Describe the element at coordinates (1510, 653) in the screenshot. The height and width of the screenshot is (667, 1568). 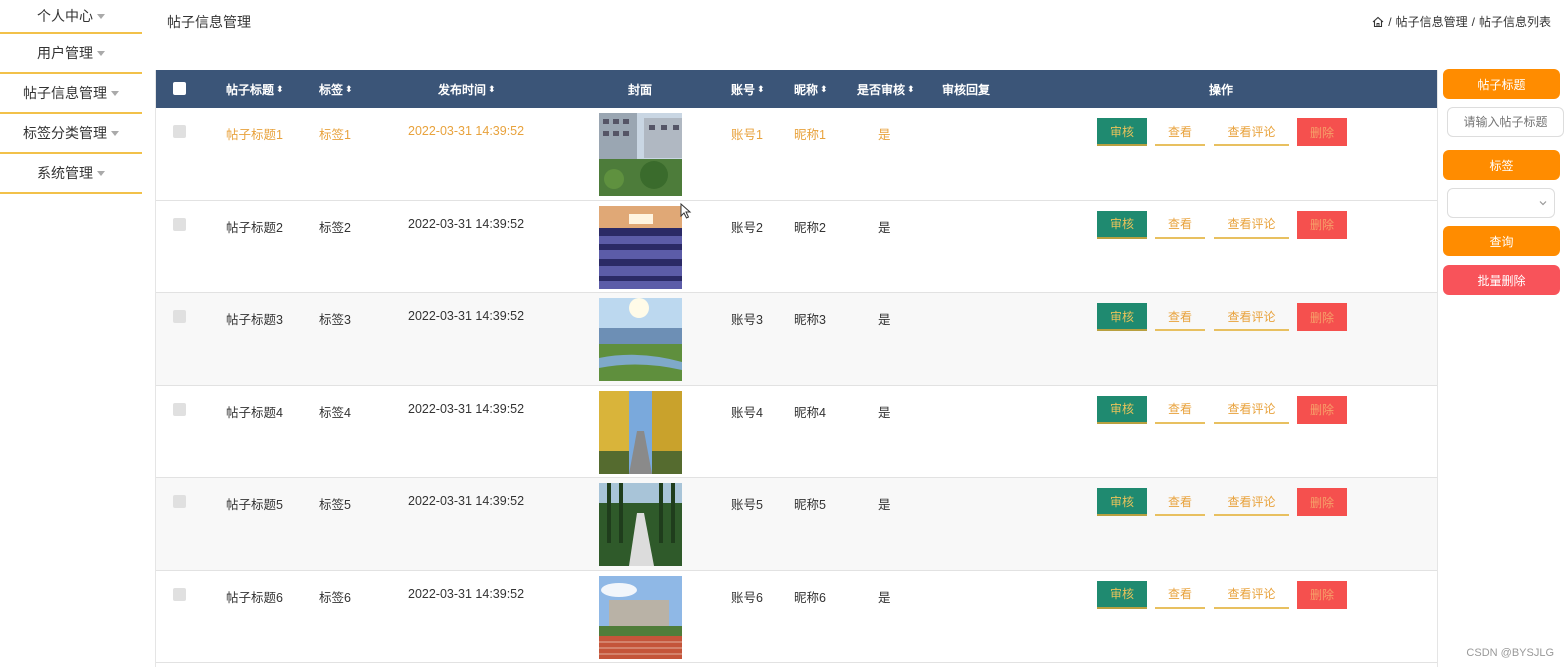
I see `watermark: CSDN @BYSJLG` at that location.